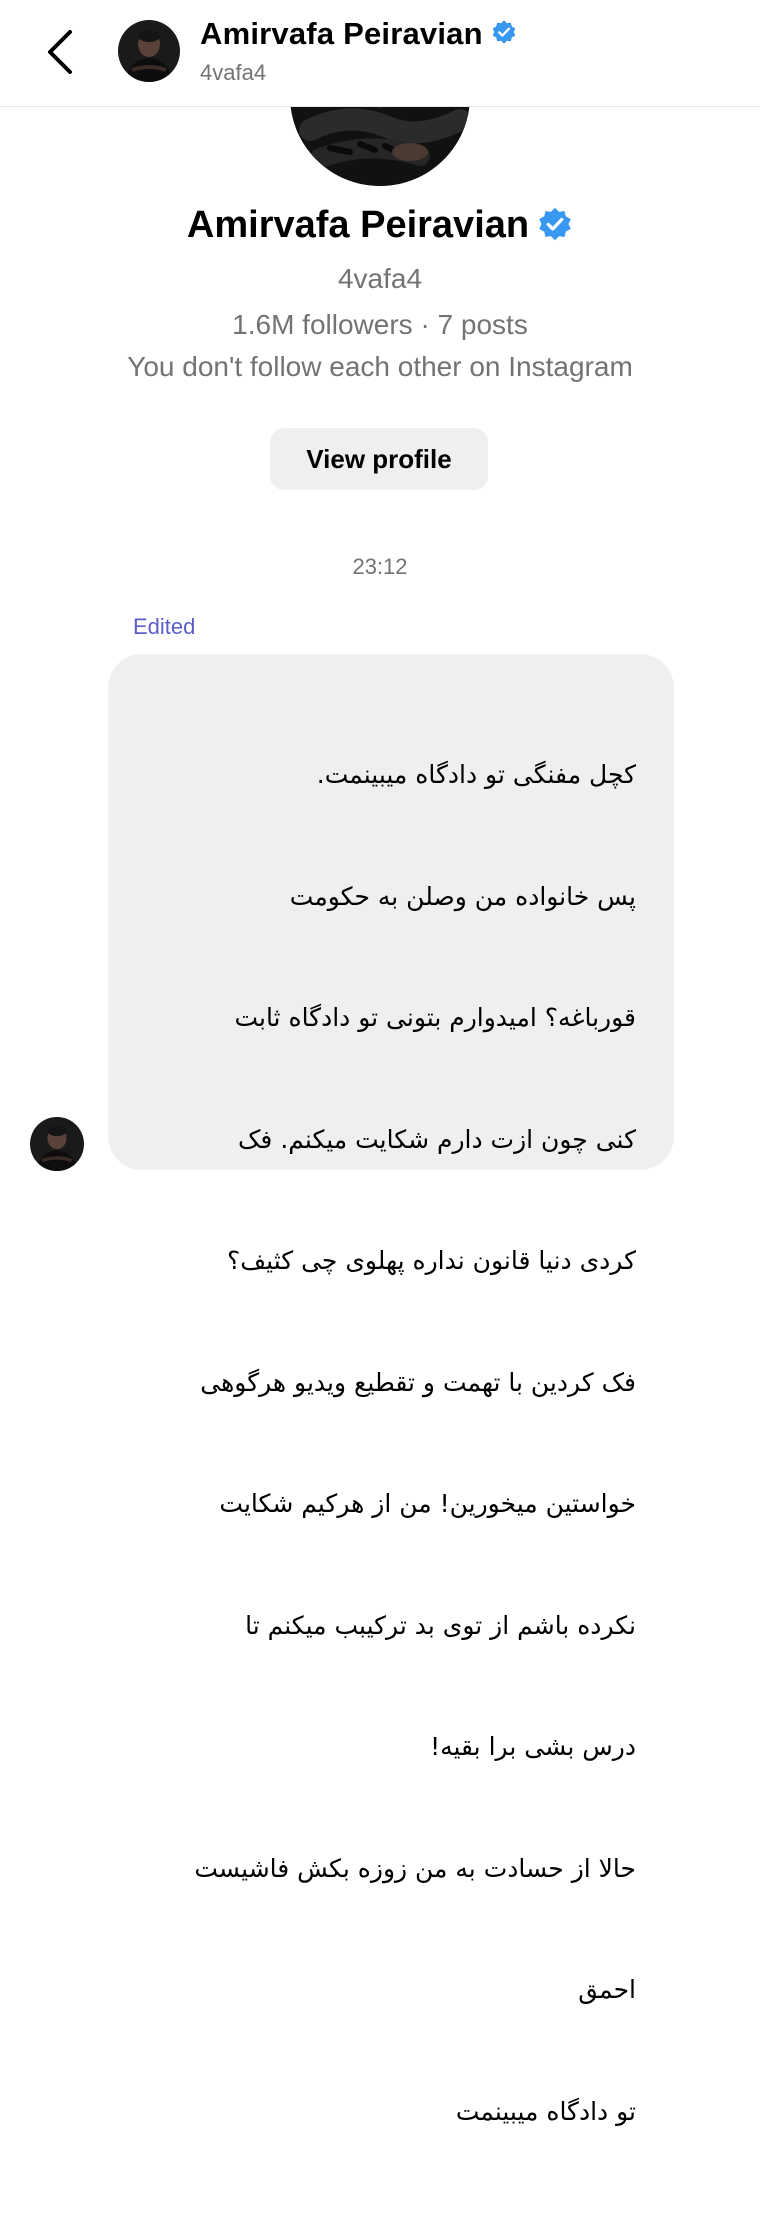 The image size is (760, 2213). Describe the element at coordinates (341, 33) in the screenshot. I see `header-name: Amirvafa Peiravian` at that location.